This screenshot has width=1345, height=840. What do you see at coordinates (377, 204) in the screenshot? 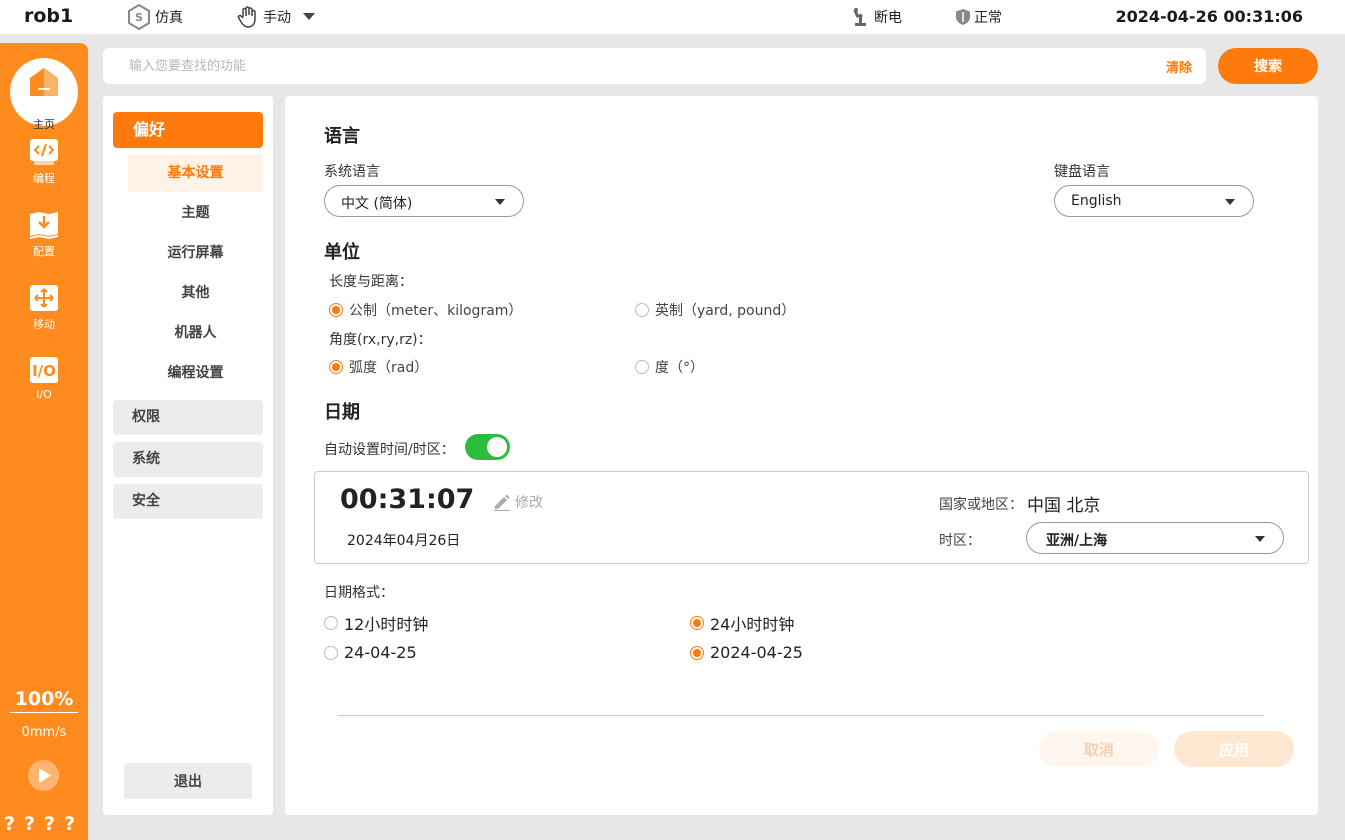
I see `system-language-value: 中文 (简体)` at bounding box center [377, 204].